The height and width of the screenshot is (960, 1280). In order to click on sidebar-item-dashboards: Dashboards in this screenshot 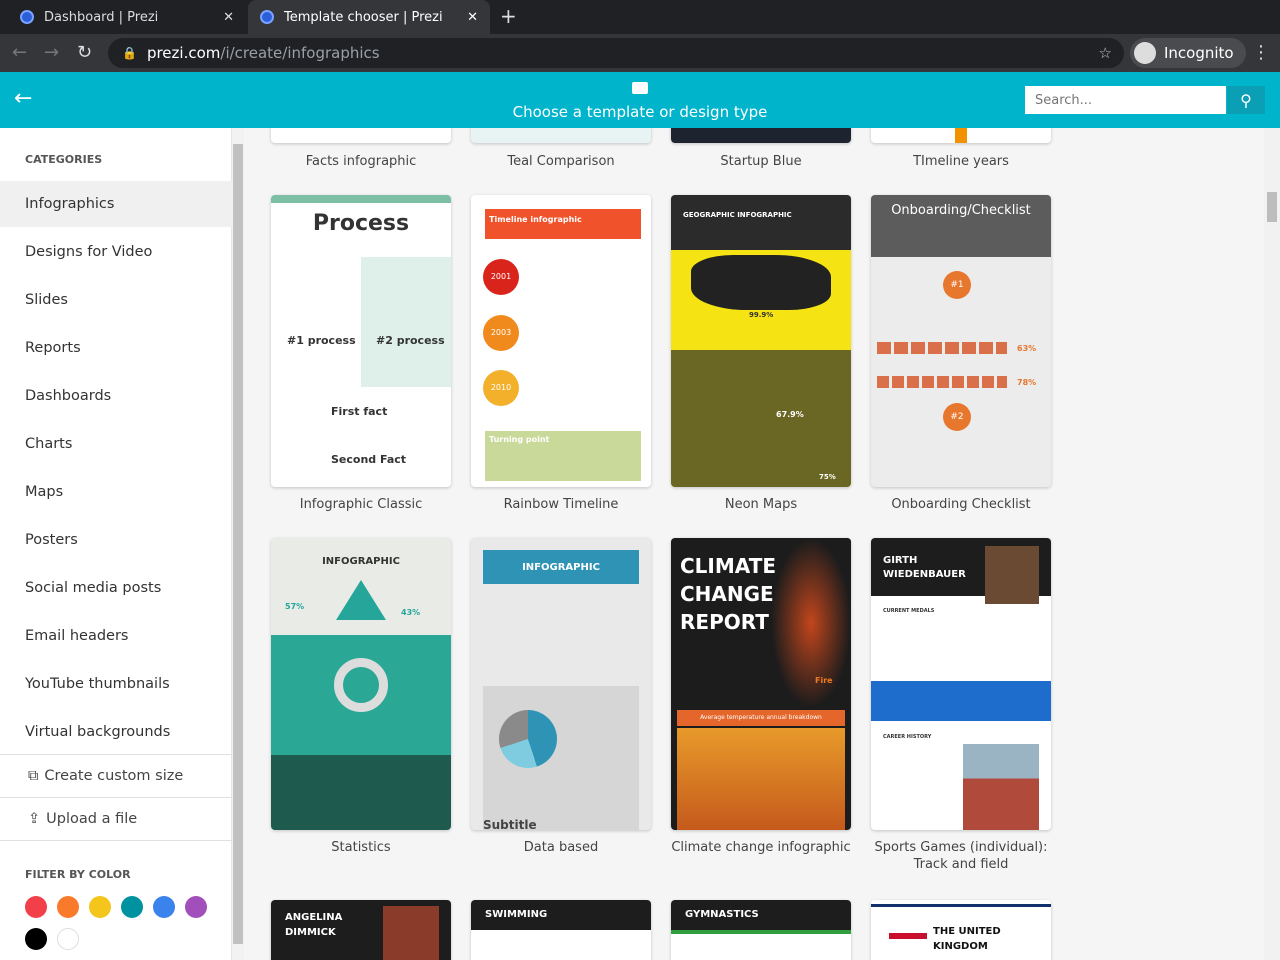, I will do `click(116, 396)`.